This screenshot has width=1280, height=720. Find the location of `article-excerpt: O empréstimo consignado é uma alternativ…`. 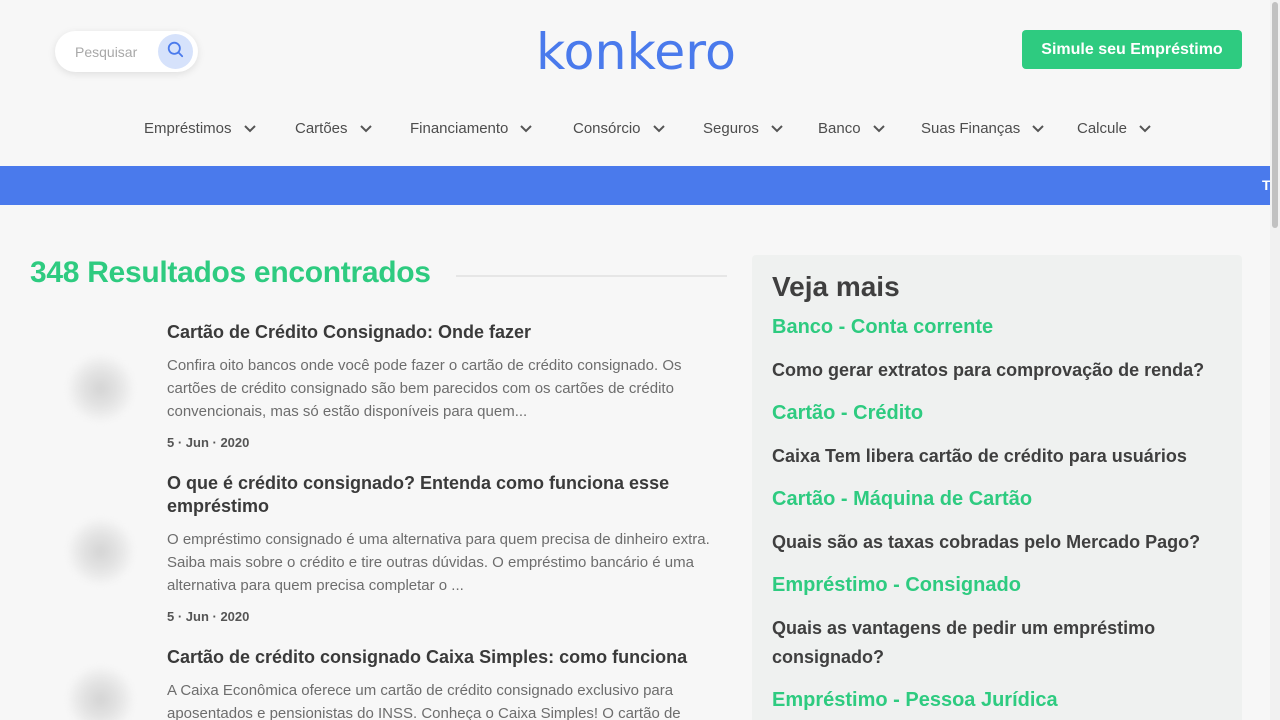

article-excerpt: O empréstimo consignado é uma alternativ… is located at coordinates (438, 562).